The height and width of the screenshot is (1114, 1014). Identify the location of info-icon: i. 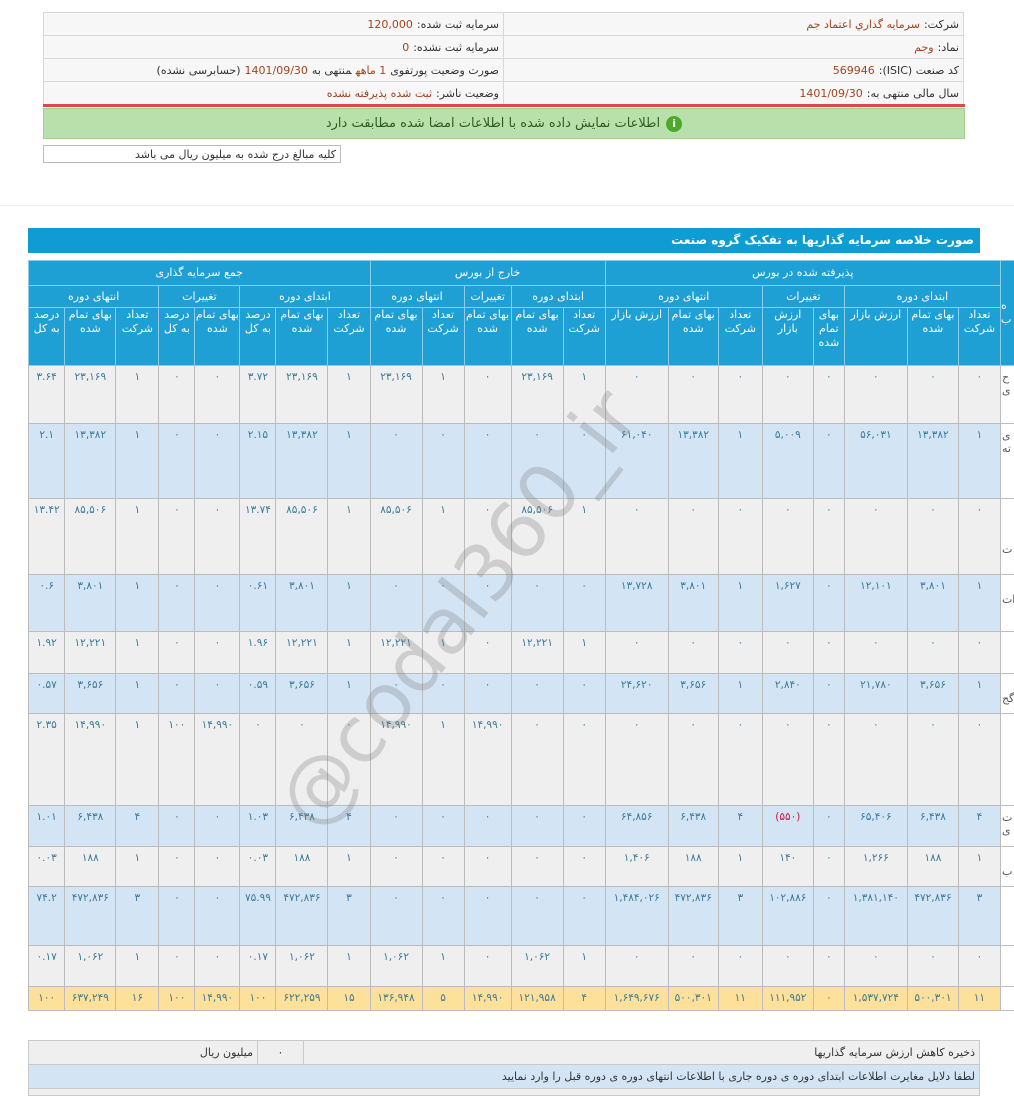
(674, 123).